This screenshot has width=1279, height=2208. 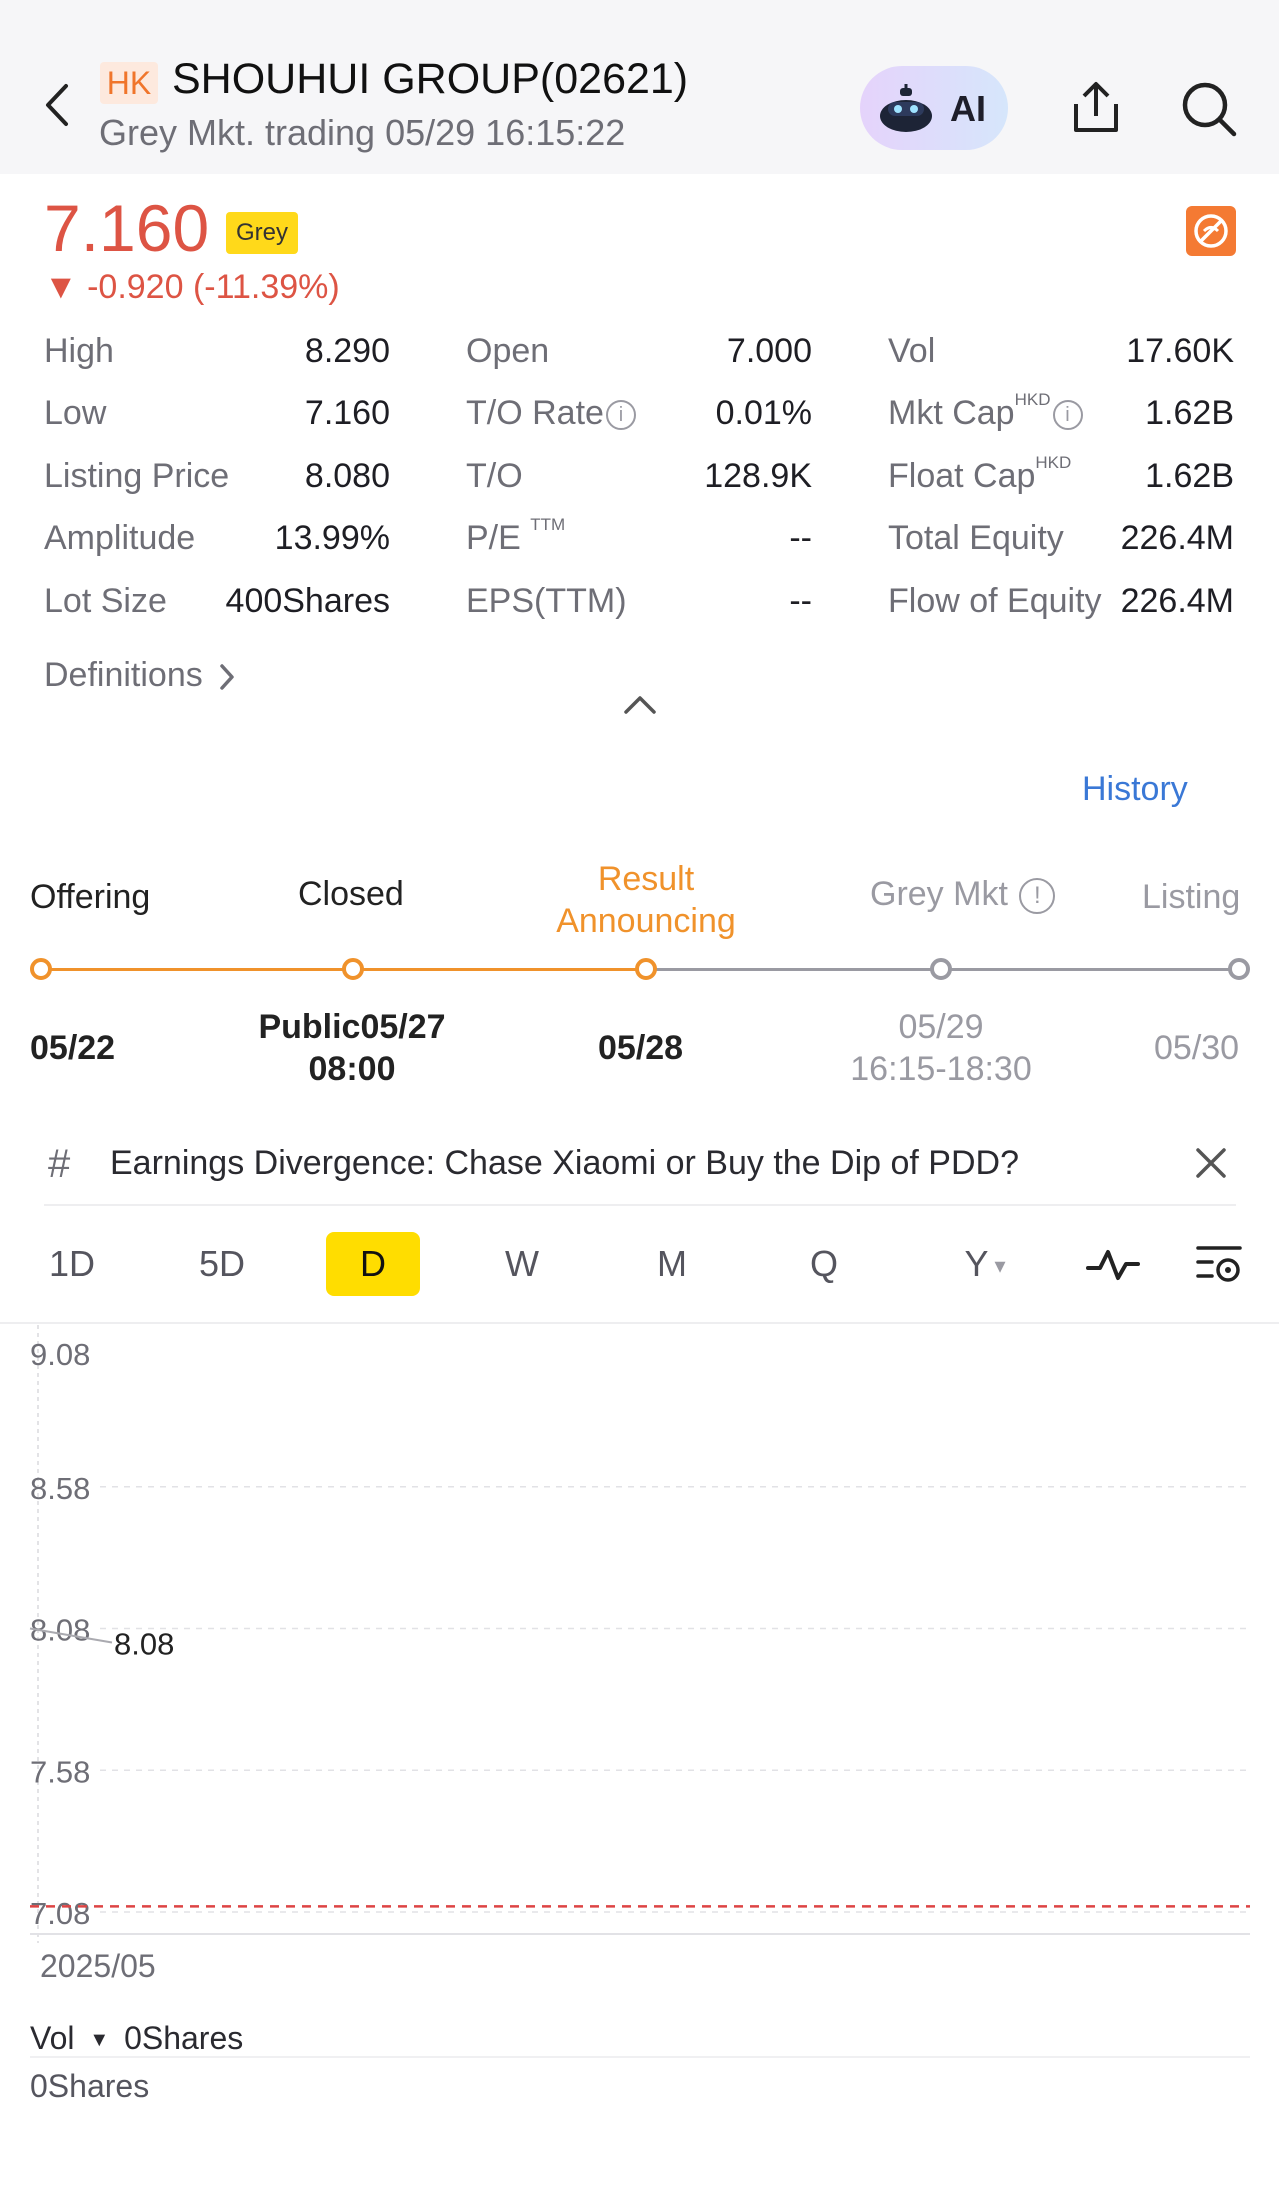 I want to click on dropdown-caret-icon: ▾, so click(x=1000, y=1266).